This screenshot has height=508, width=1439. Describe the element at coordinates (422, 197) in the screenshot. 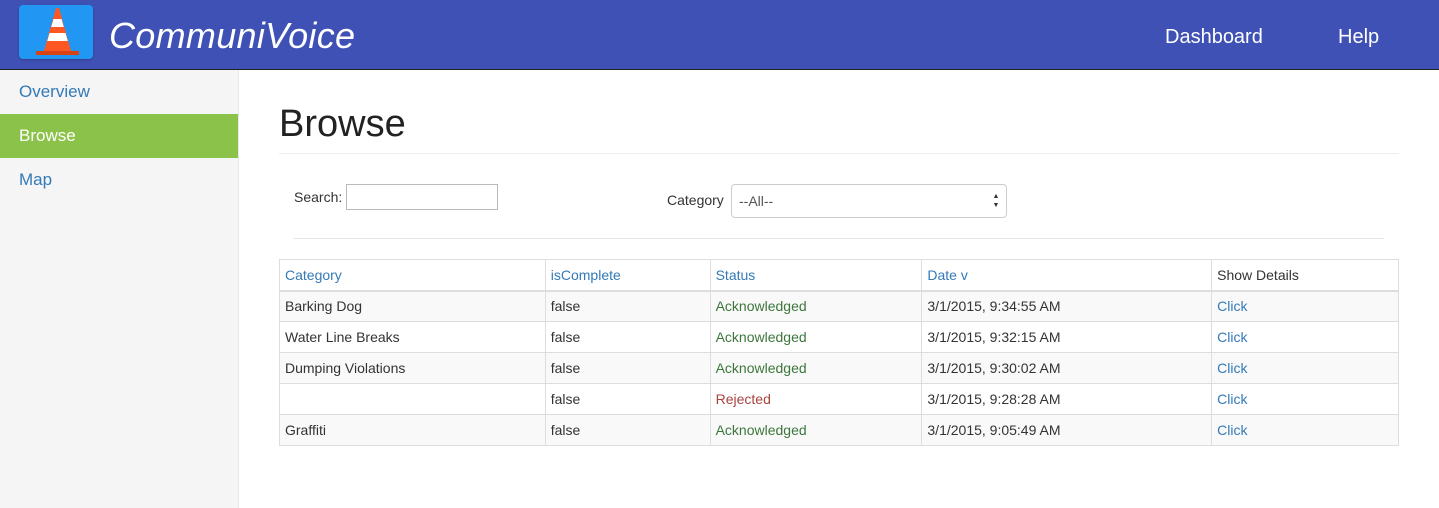

I see `search-input` at that location.